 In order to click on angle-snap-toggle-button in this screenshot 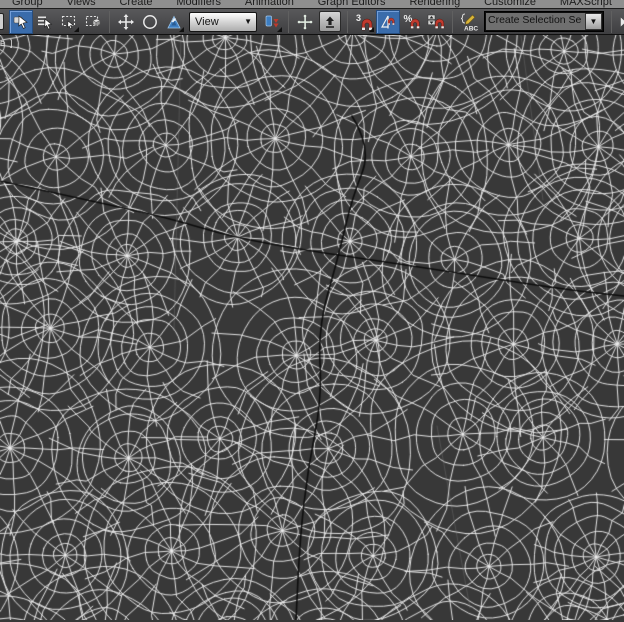, I will do `click(388, 21)`.